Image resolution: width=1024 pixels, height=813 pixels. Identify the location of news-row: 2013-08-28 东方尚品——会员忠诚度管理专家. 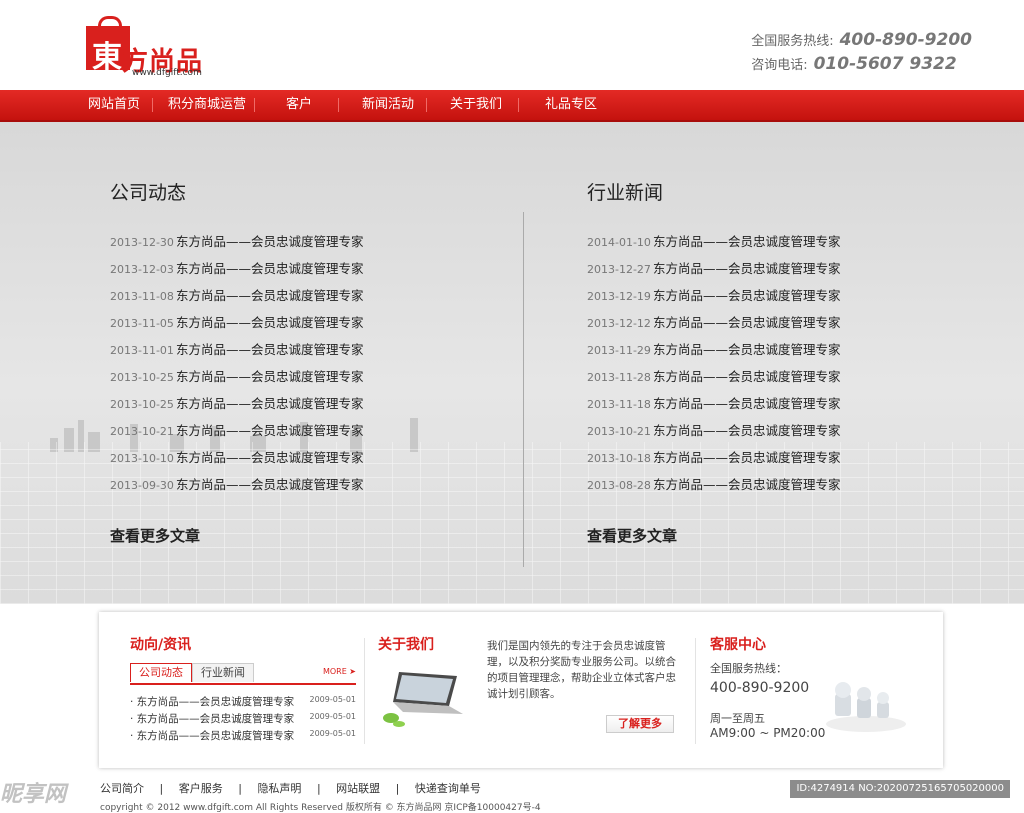
(714, 490).